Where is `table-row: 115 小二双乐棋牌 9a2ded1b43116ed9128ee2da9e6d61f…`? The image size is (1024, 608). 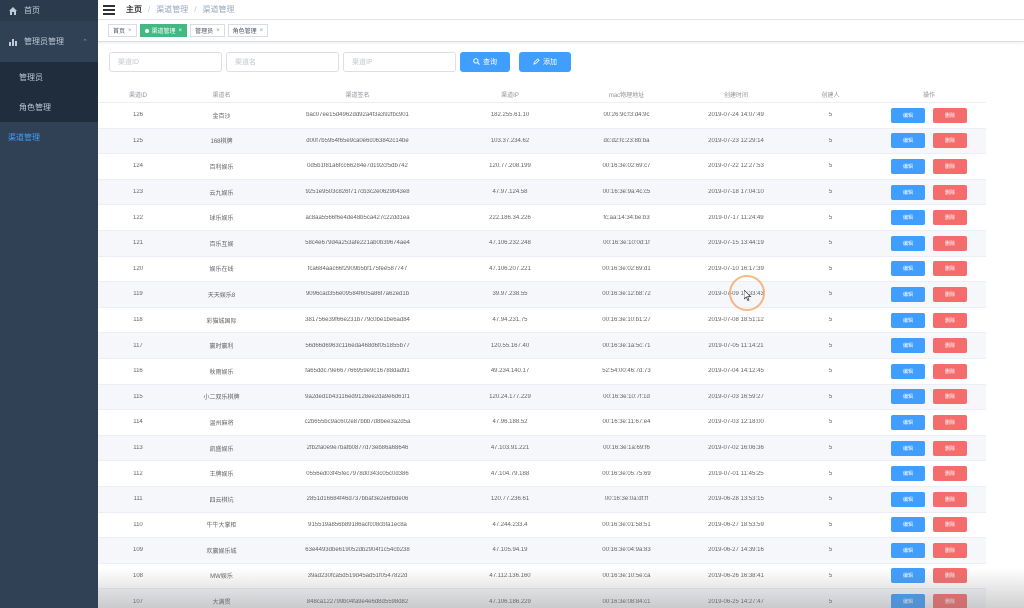 table-row: 115 小二双乐棋牌 9a2ded1b43116ed9128ee2da9e6d61f… is located at coordinates (542, 397).